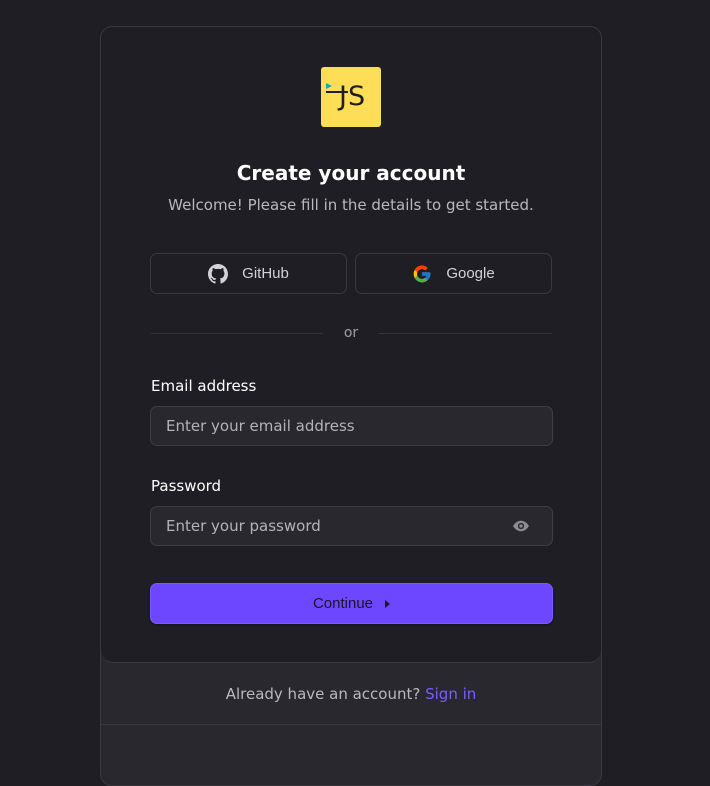 The width and height of the screenshot is (710, 786). What do you see at coordinates (521, 526) in the screenshot?
I see `eye-icon` at bounding box center [521, 526].